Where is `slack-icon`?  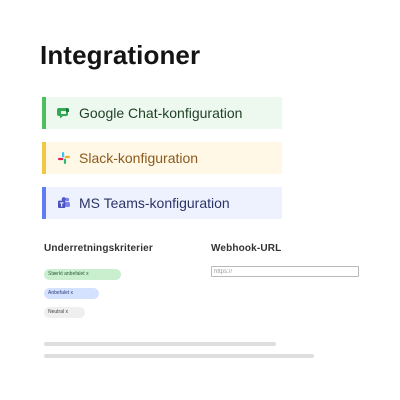 slack-icon is located at coordinates (64, 158).